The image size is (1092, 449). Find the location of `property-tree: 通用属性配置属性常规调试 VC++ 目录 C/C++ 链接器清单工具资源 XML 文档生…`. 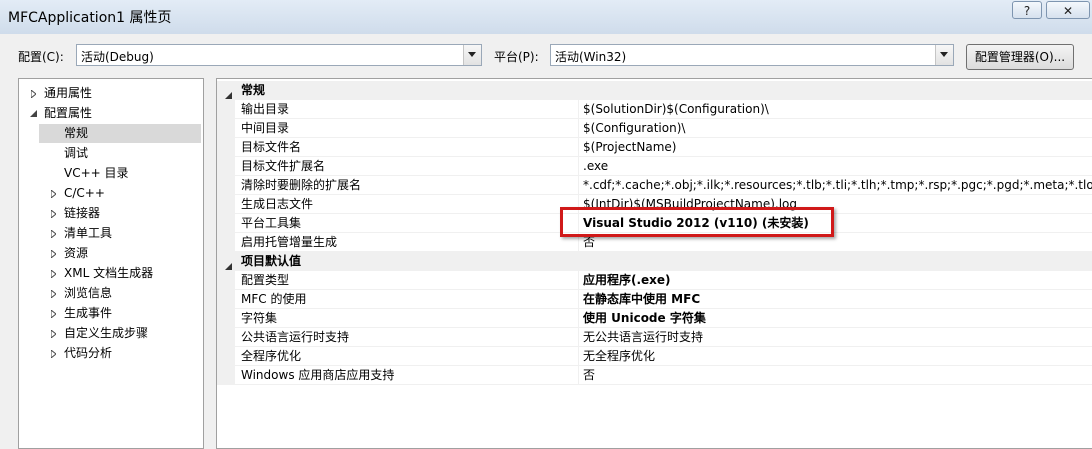

property-tree: 通用属性配置属性常规调试 VC++ 目录 C/C++ 链接器清单工具资源 XML 文档生… is located at coordinates (111, 263).